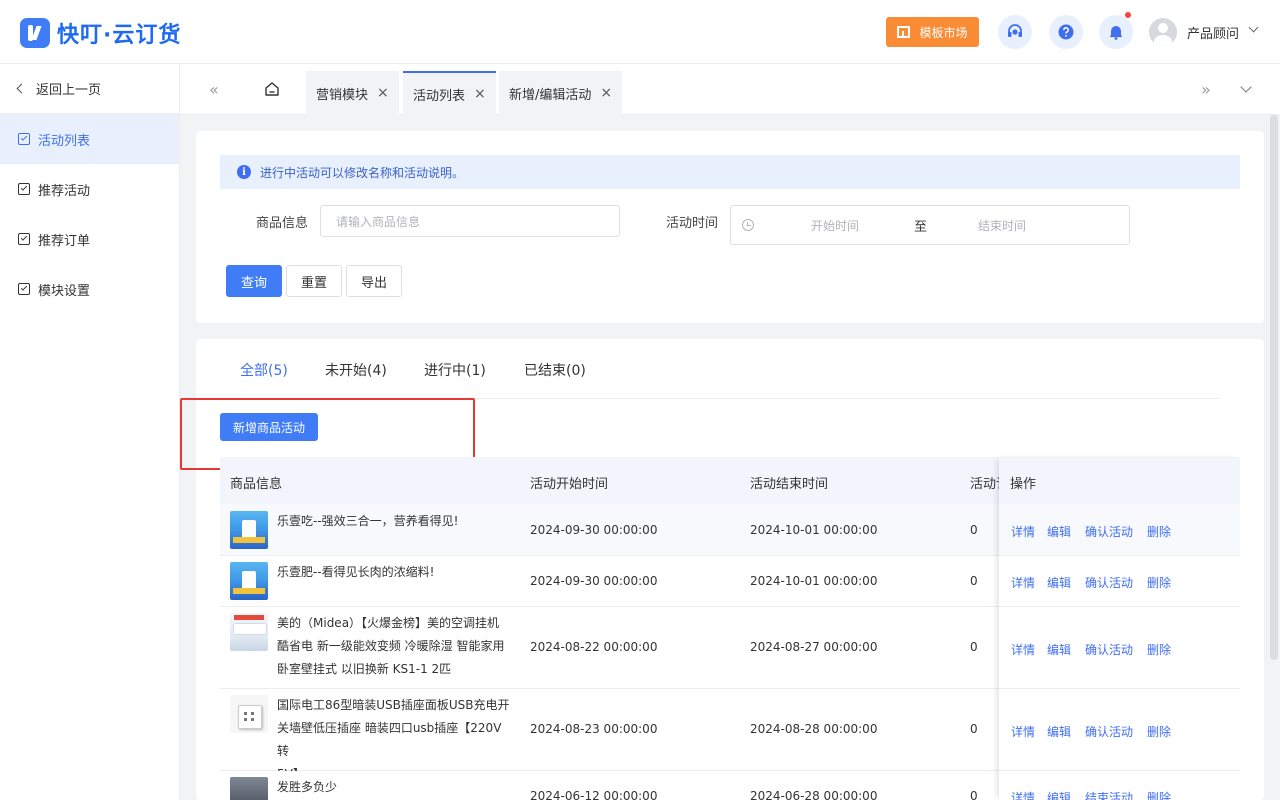 This screenshot has width=1280, height=800. Describe the element at coordinates (1066, 32) in the screenshot. I see `help-button` at that location.